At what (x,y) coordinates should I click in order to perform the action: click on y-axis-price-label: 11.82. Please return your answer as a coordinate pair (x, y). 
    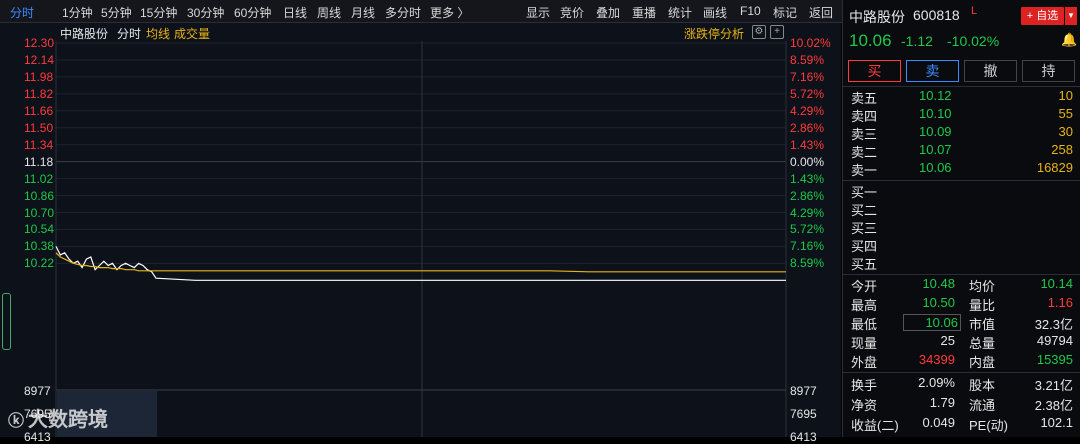
    Looking at the image, I should click on (39, 93).